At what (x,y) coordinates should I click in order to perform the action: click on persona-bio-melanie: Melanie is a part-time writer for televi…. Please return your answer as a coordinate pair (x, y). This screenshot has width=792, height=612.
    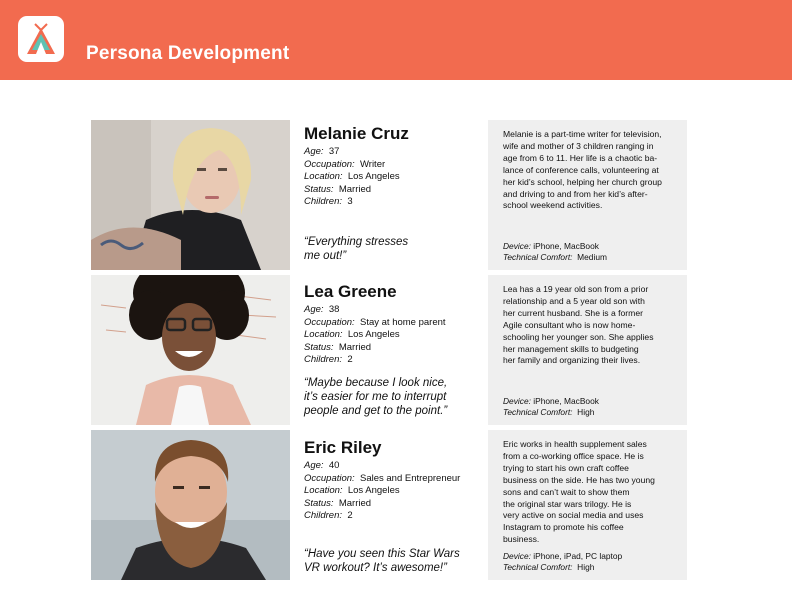
    Looking at the image, I should click on (587, 195).